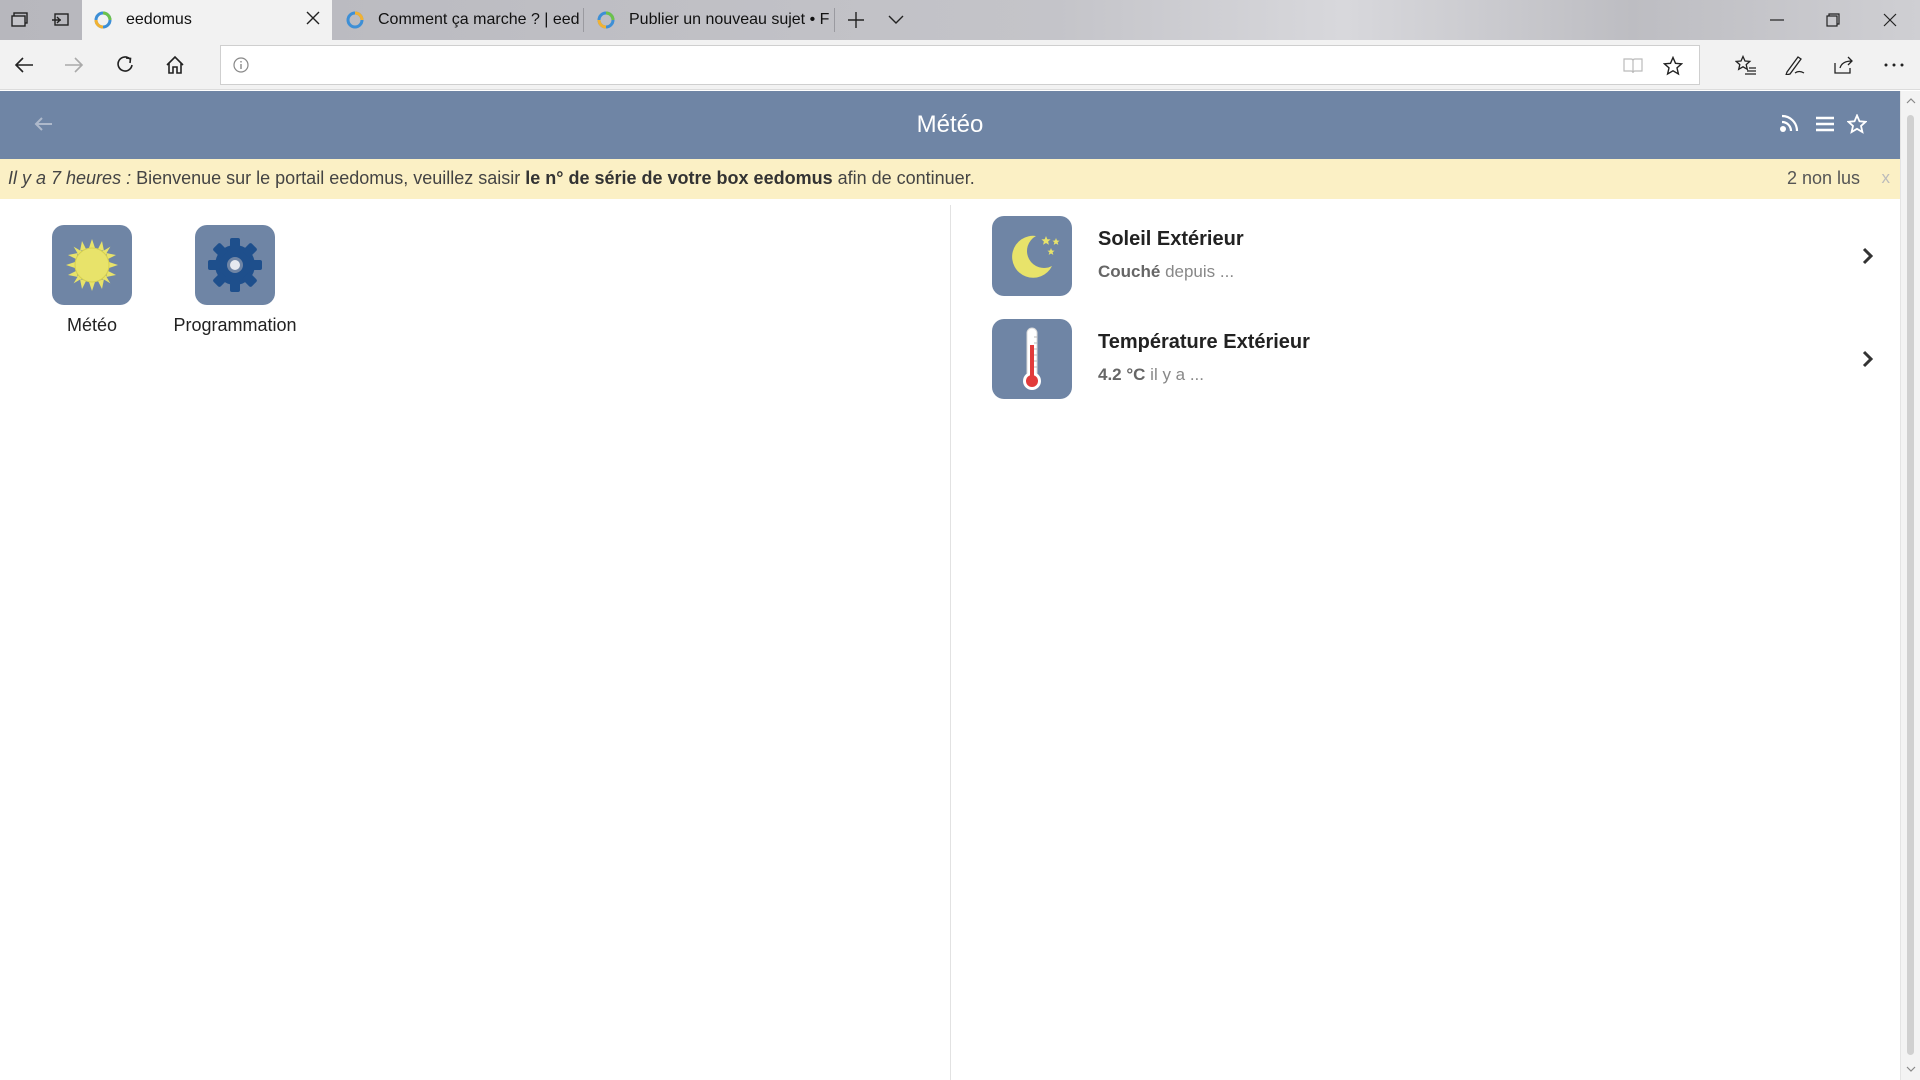 This screenshot has height=1080, width=1920. Describe the element at coordinates (479, 19) in the screenshot. I see `tab-title: Comment ça marche ? | eed` at that location.